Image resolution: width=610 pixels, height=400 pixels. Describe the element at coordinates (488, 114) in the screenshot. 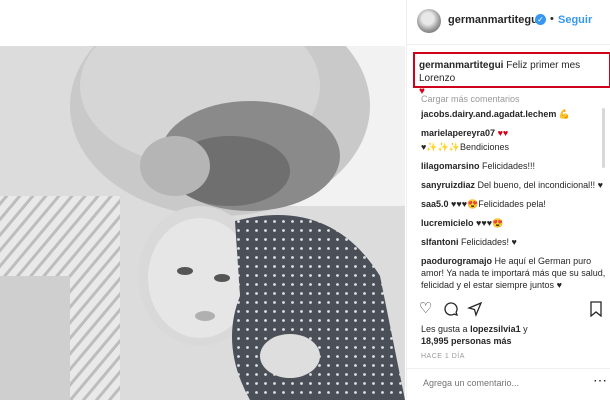

I see `comment-username: jacobs.dairy.and.agadat.lechem` at that location.